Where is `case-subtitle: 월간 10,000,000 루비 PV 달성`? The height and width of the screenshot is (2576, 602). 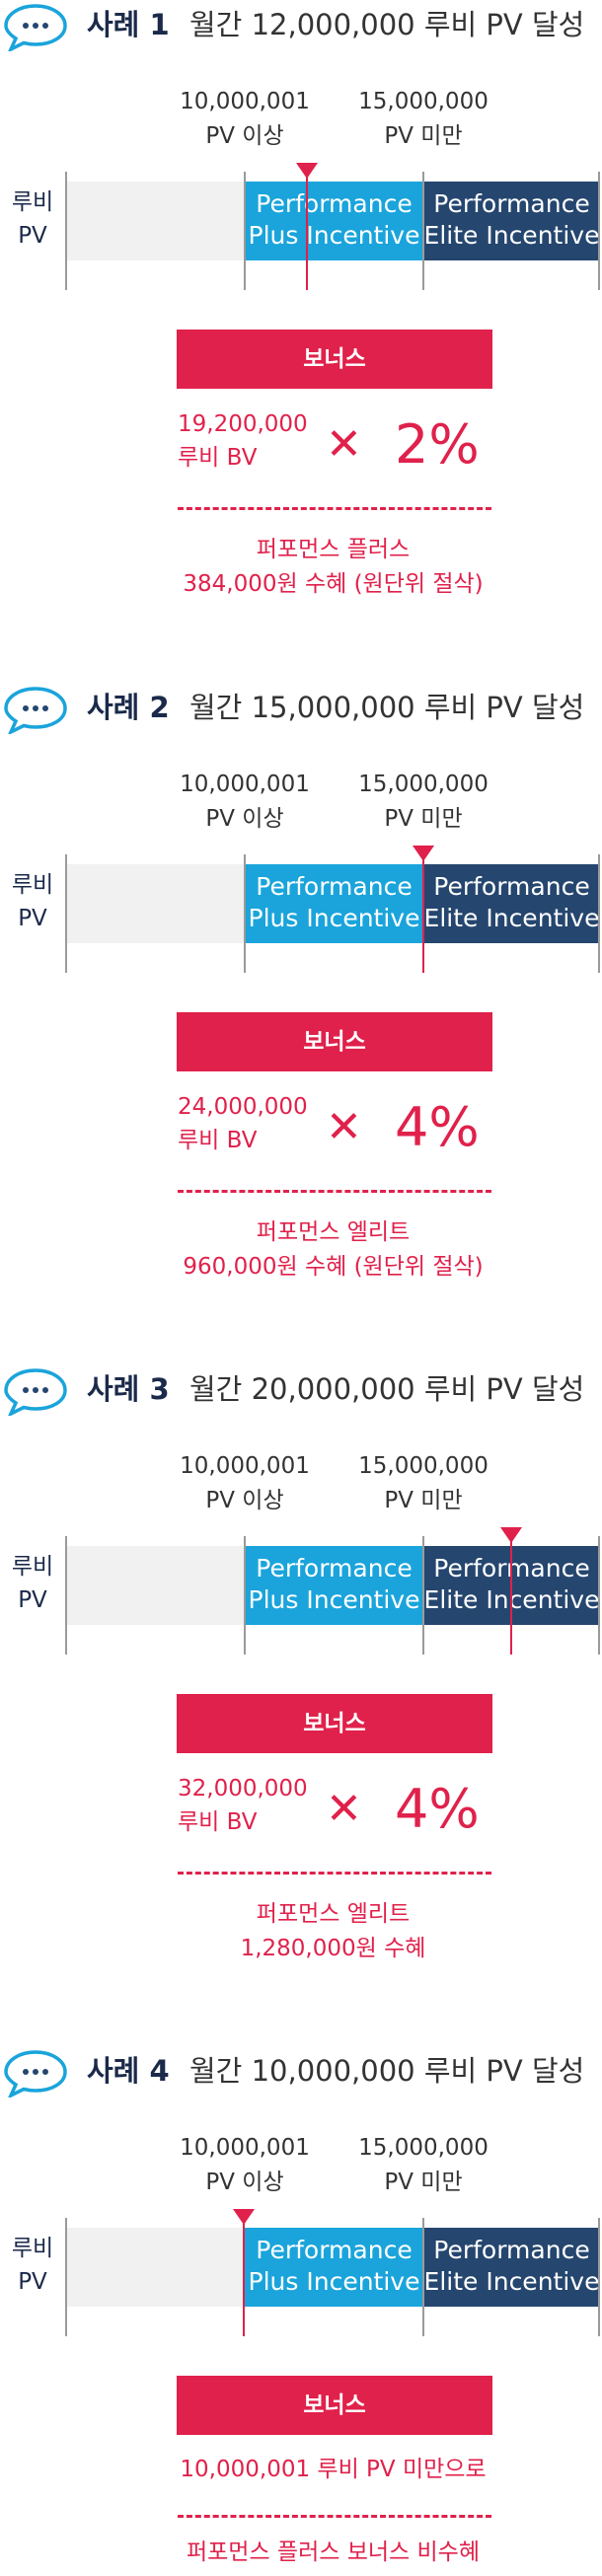 case-subtitle: 월간 10,000,000 루비 PV 달성 is located at coordinates (387, 2071).